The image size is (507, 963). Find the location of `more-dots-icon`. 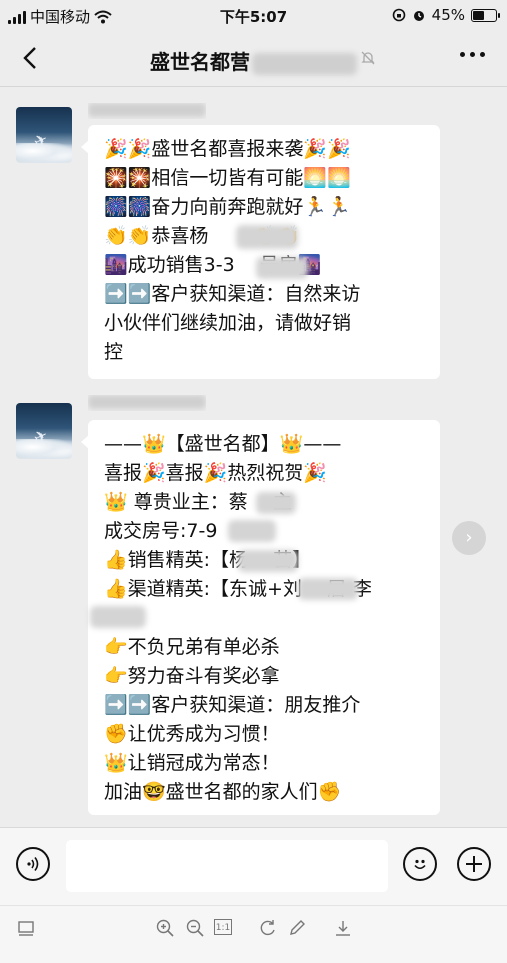

more-dots-icon is located at coordinates (472, 54).